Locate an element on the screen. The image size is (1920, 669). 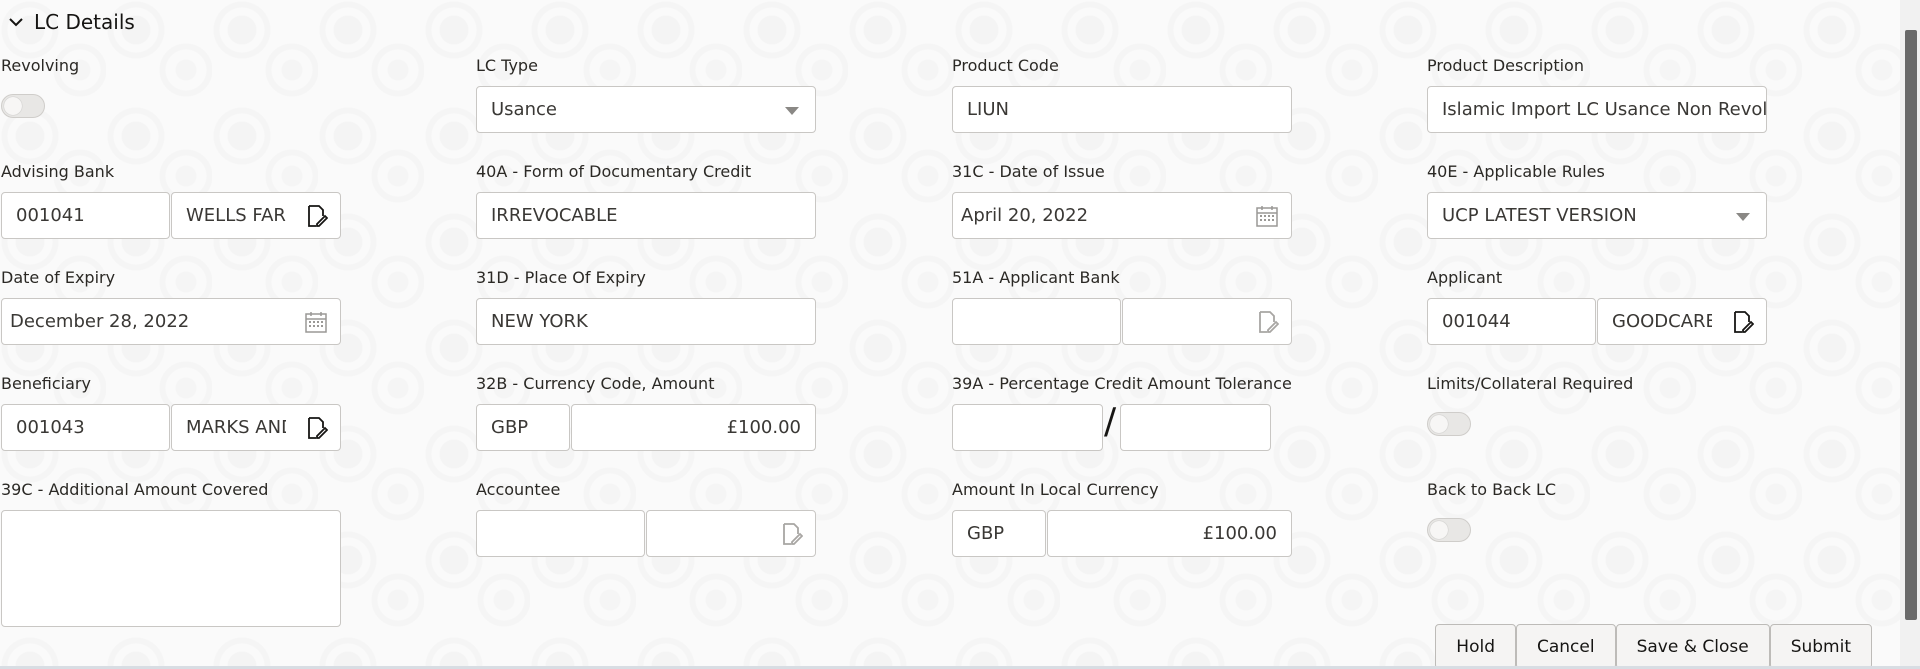
place-of-expiry-input: NEW YORK is located at coordinates (646, 321).